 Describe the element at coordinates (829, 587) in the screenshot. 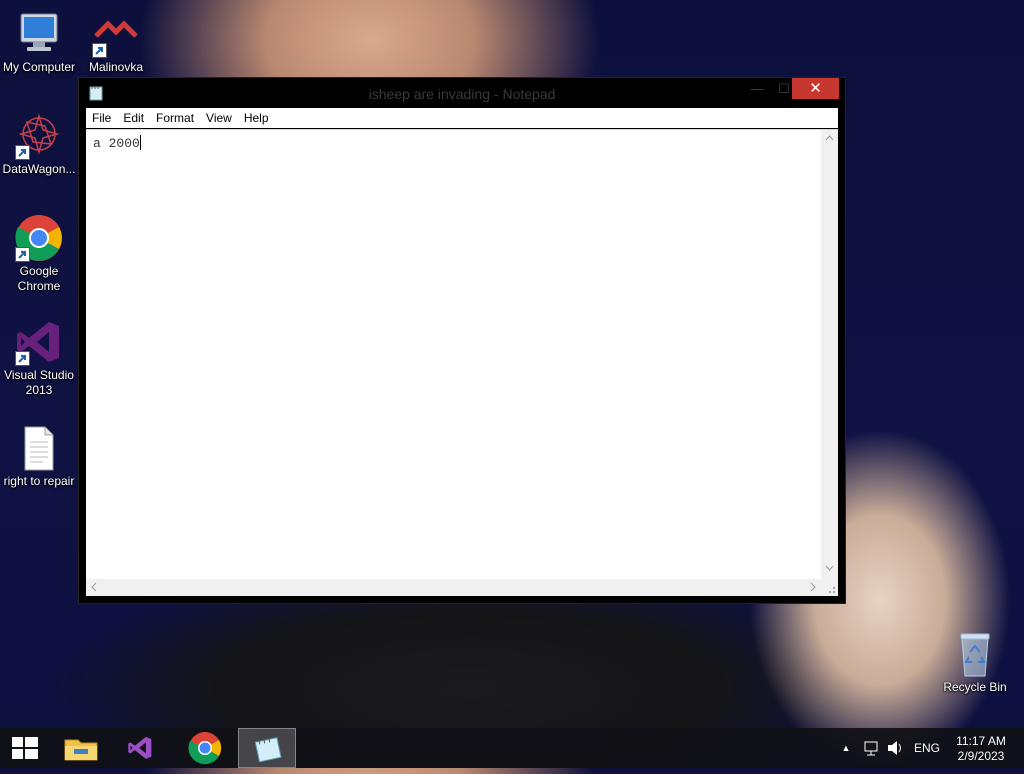

I see `resize-grip-icon` at that location.